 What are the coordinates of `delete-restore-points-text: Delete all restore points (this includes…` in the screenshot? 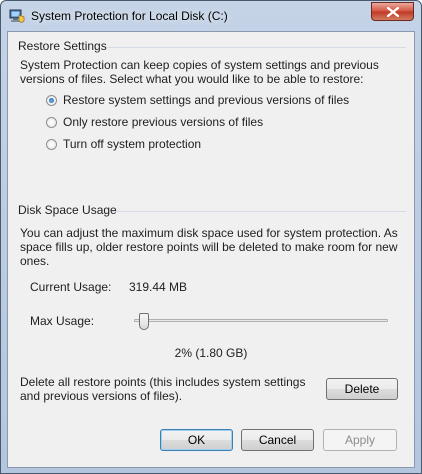 It's located at (162, 389).